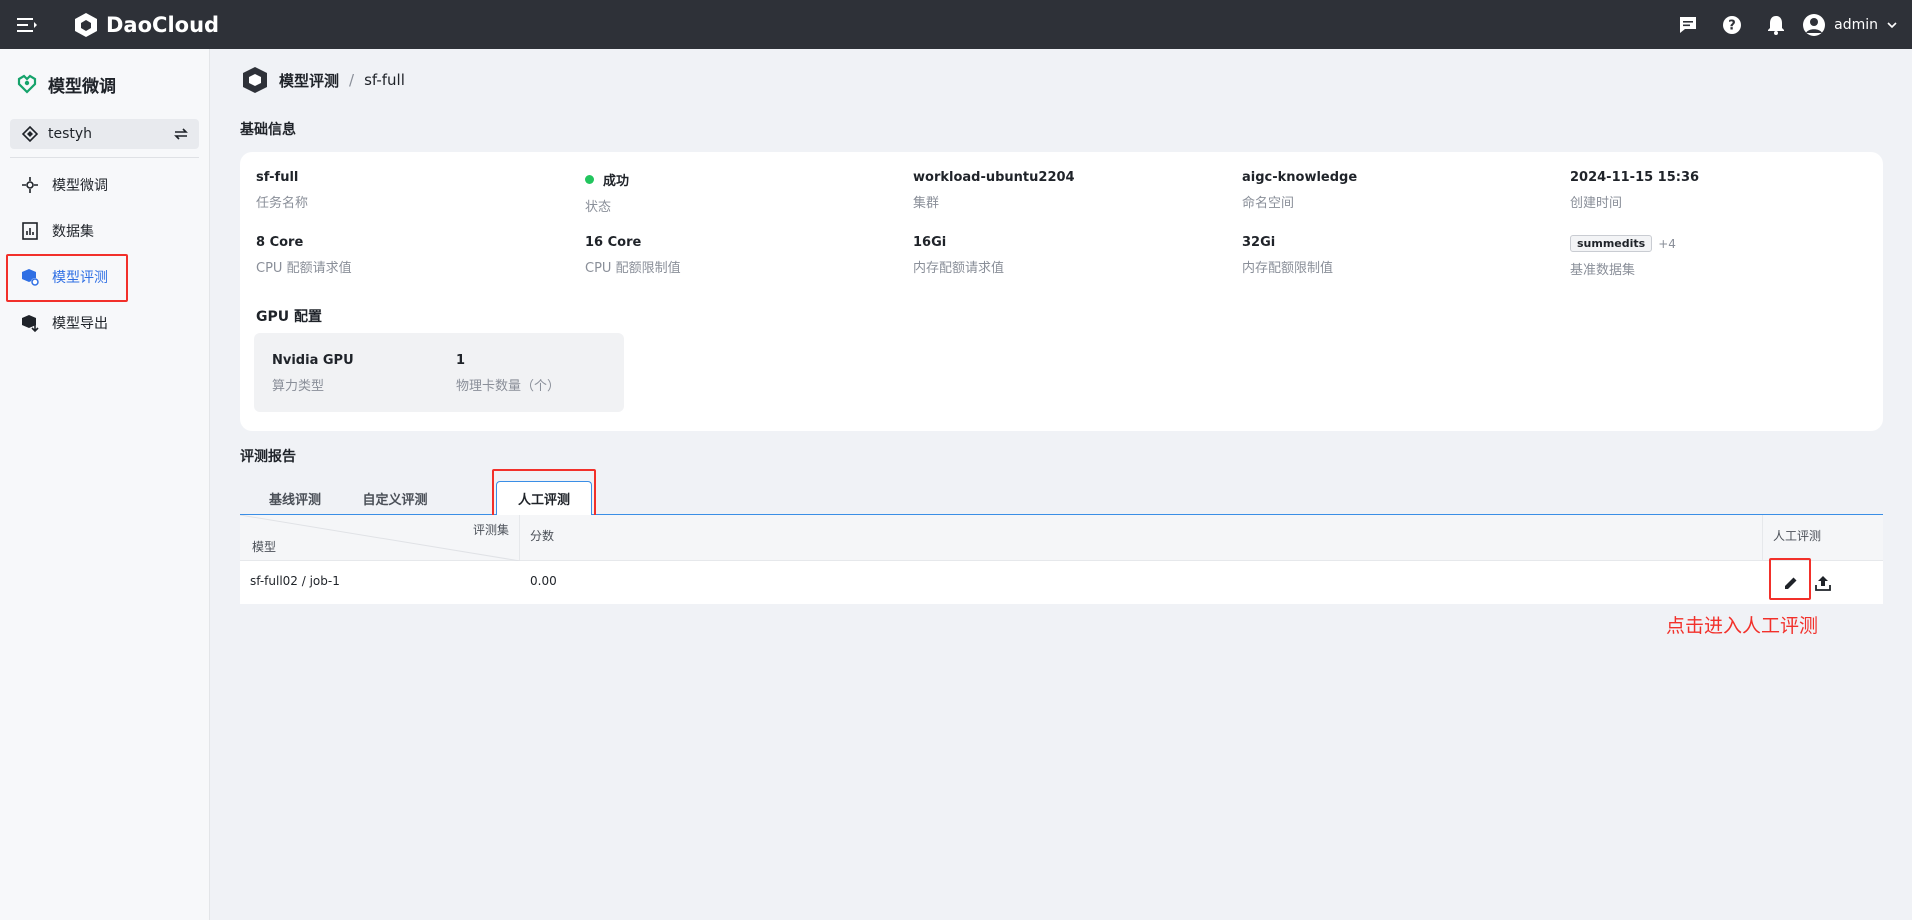 The image size is (1912, 920). What do you see at coordinates (380, 538) in the screenshot?
I see `table-corner-header: 评测集 模型` at bounding box center [380, 538].